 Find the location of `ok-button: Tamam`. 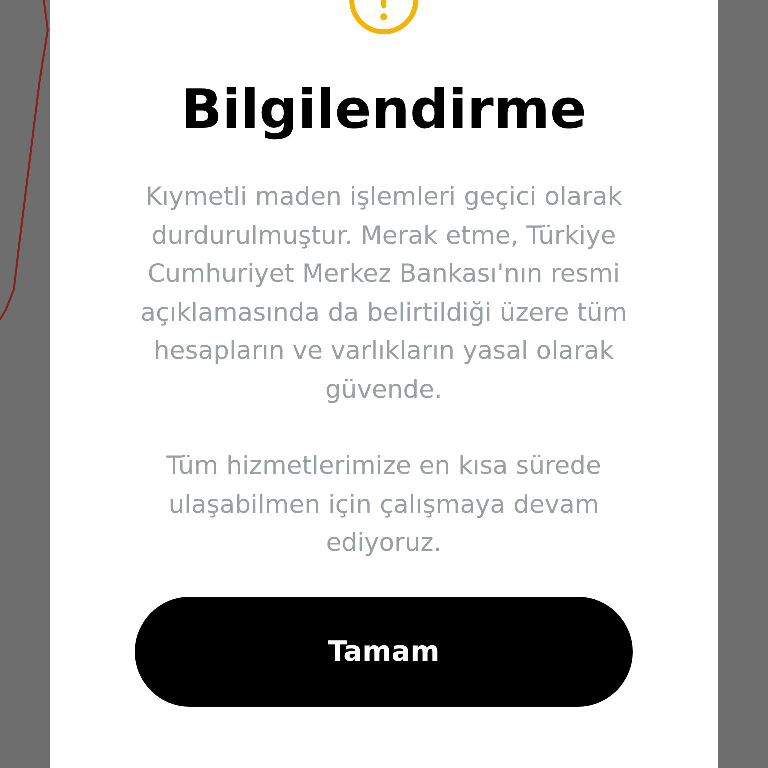

ok-button: Tamam is located at coordinates (384, 651).